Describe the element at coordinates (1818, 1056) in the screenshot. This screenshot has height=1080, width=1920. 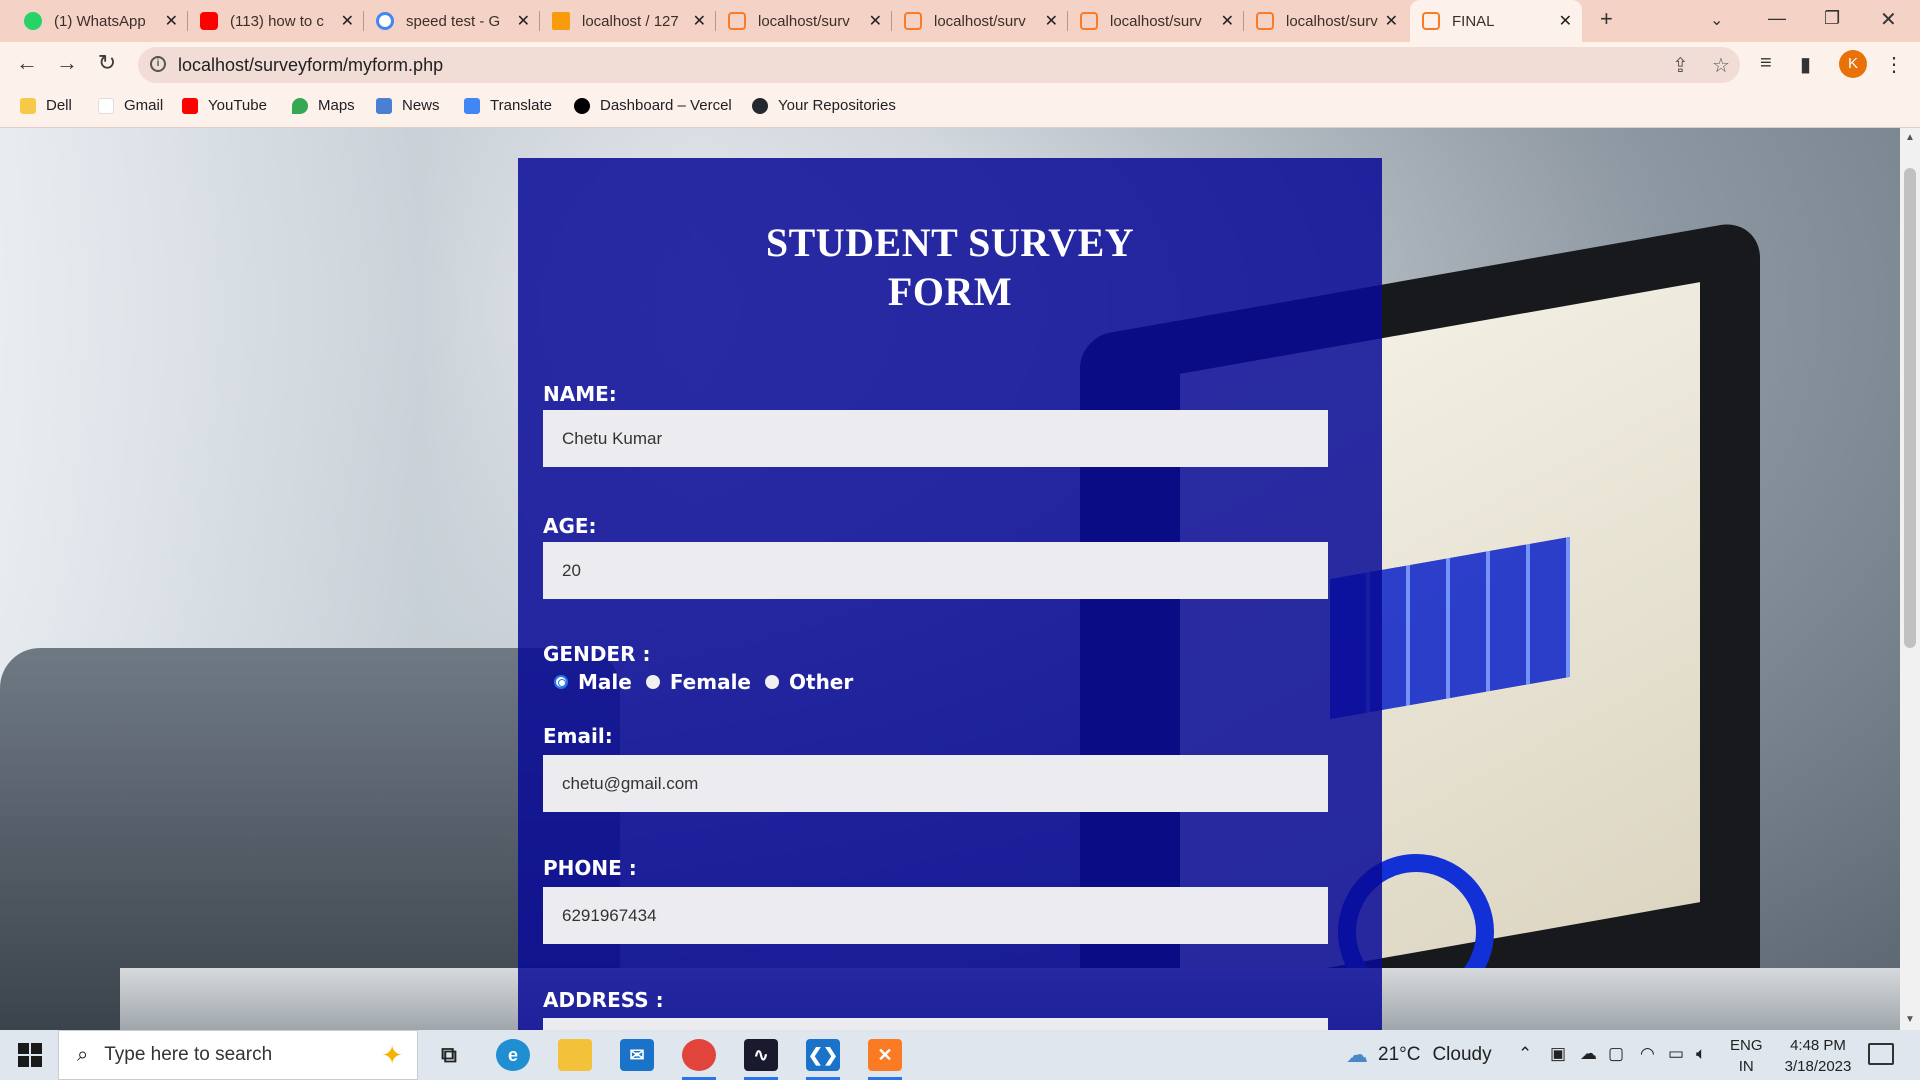
I see `clock: 4:48 PM 3/18/2023` at that location.